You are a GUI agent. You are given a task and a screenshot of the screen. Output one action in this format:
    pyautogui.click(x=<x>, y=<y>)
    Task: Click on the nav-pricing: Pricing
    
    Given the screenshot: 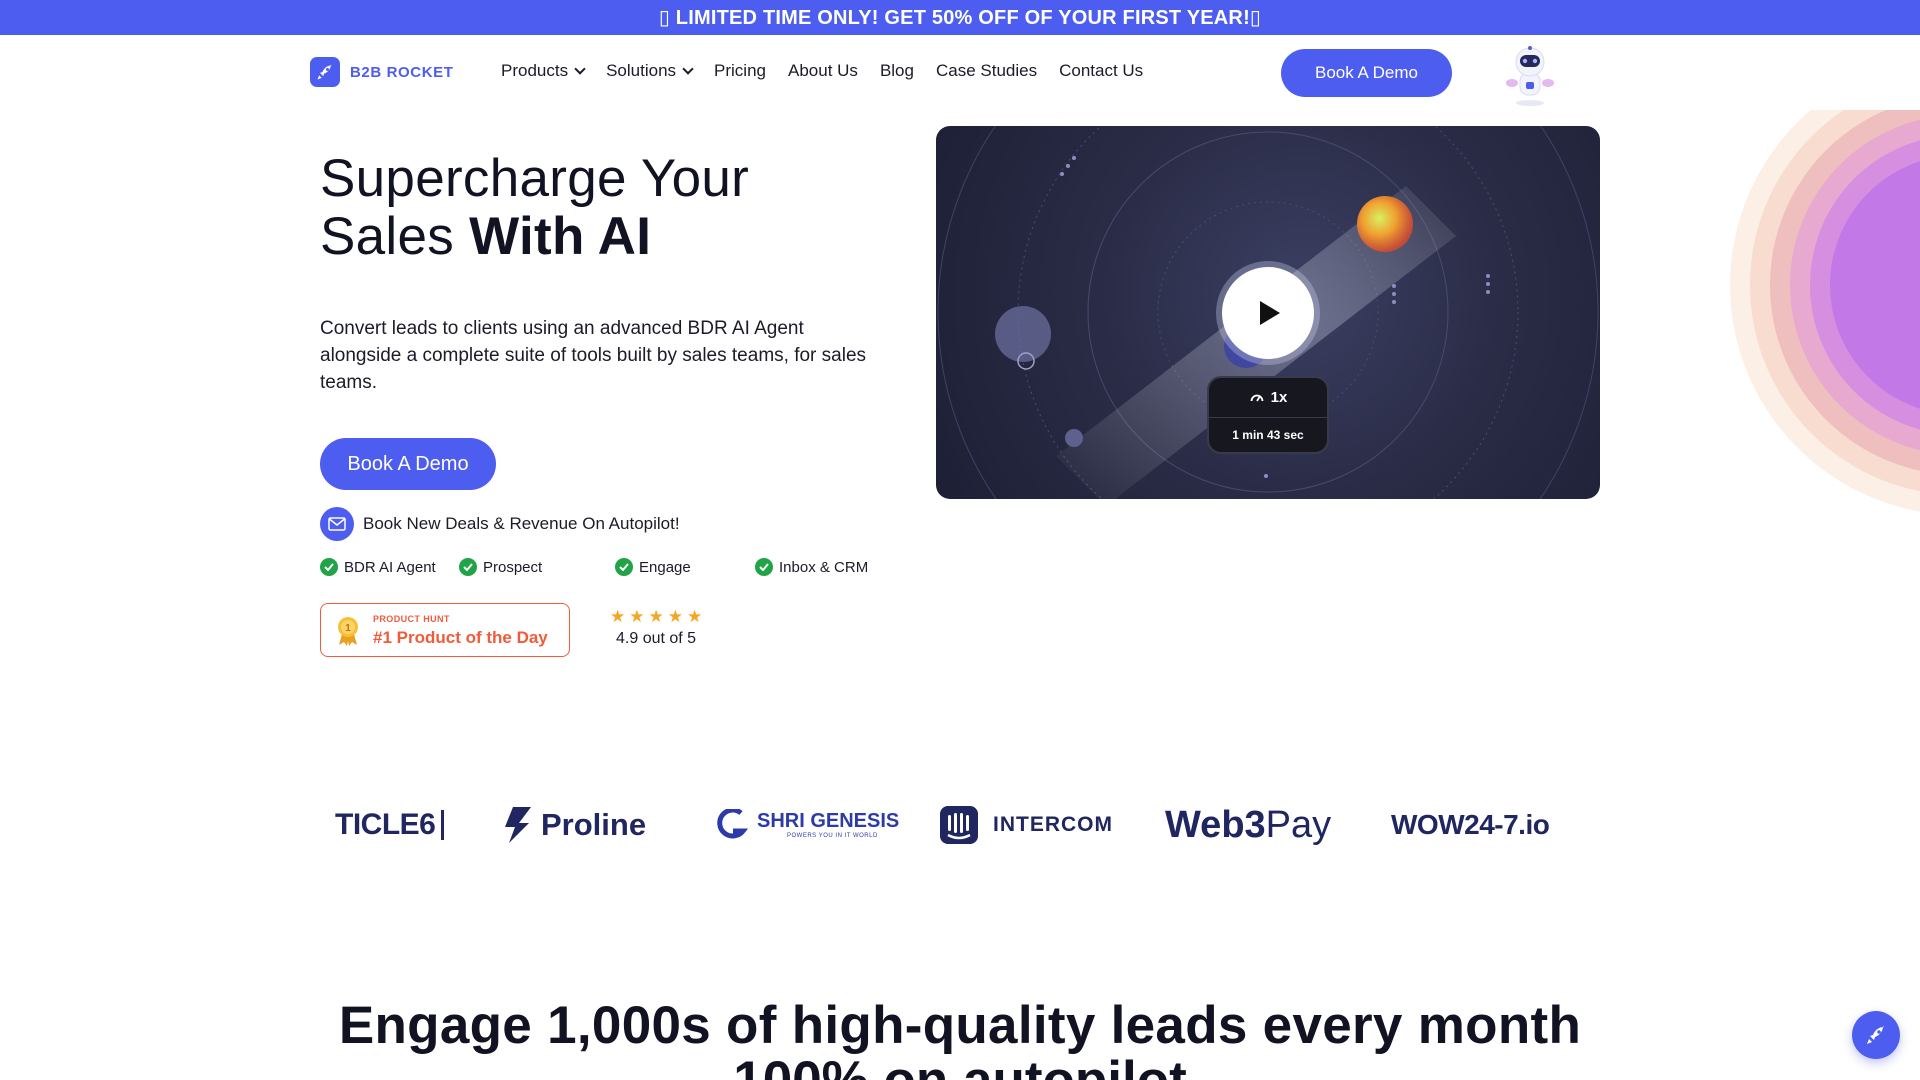 What is the action you would take?
    pyautogui.click(x=740, y=71)
    